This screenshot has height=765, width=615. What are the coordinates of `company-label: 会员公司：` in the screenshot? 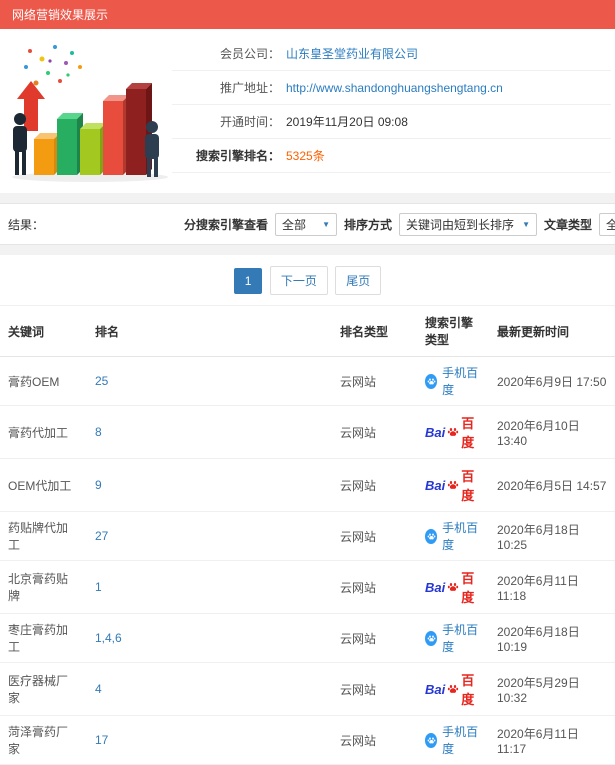 It's located at (249, 54).